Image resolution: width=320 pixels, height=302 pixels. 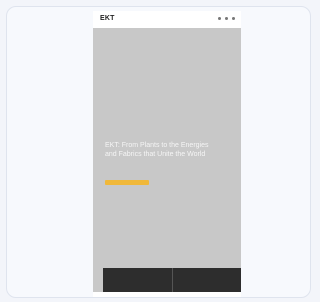 I want to click on logo: EKT, so click(x=108, y=18).